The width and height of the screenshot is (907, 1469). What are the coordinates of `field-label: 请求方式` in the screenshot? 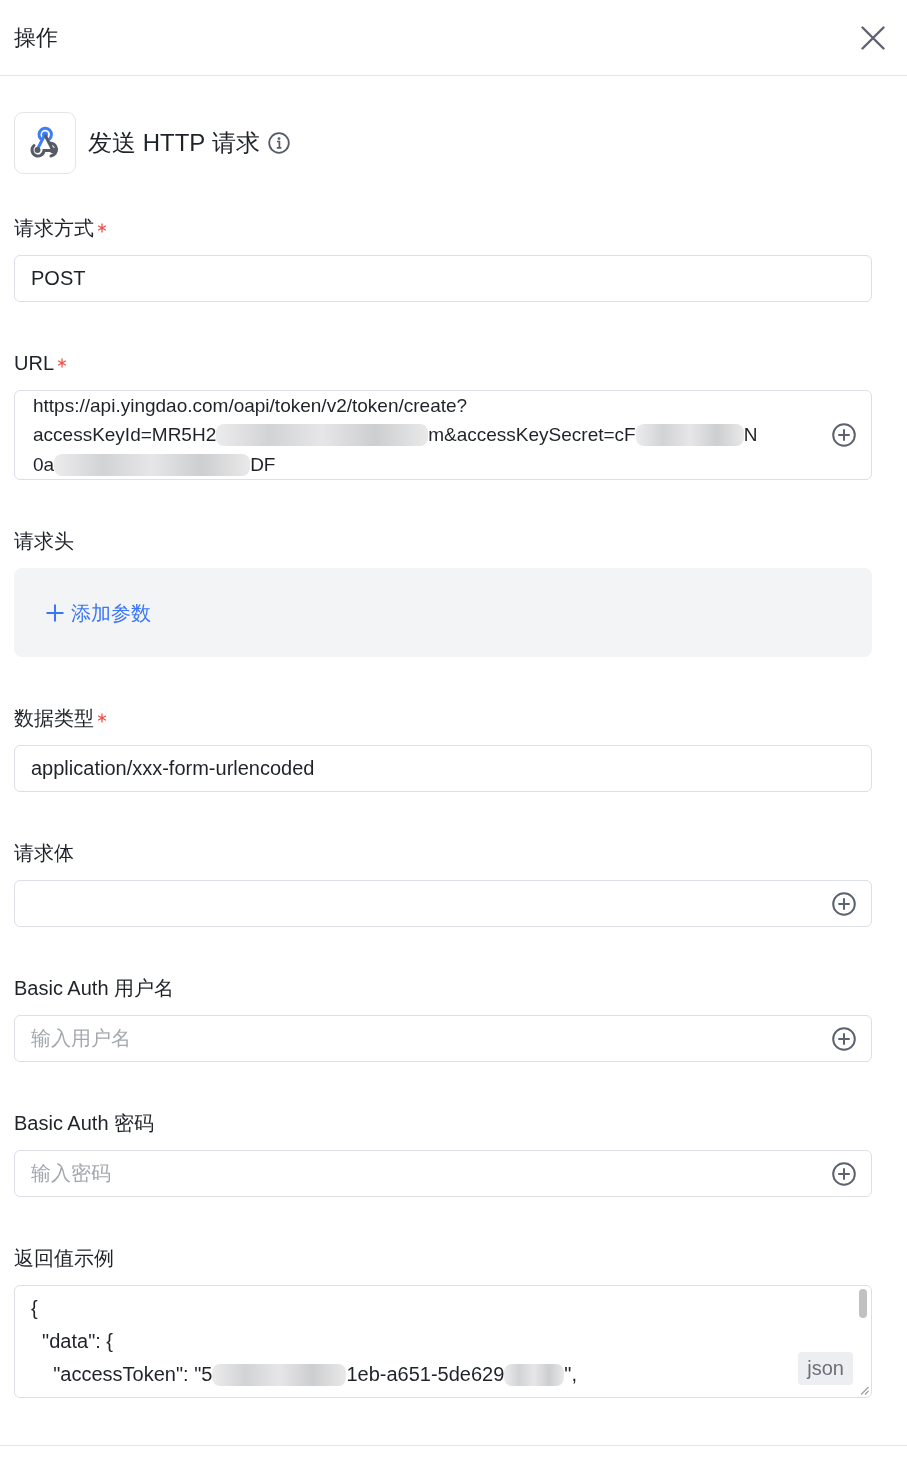 It's located at (54, 228).